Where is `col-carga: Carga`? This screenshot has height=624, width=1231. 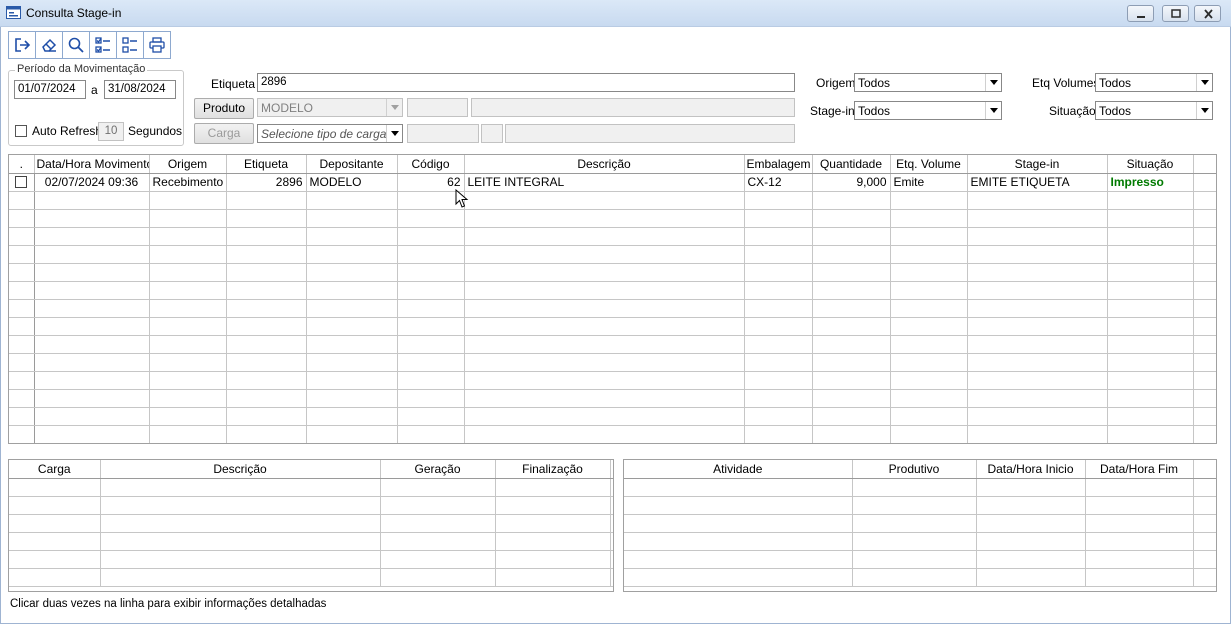
col-carga: Carga is located at coordinates (55, 469).